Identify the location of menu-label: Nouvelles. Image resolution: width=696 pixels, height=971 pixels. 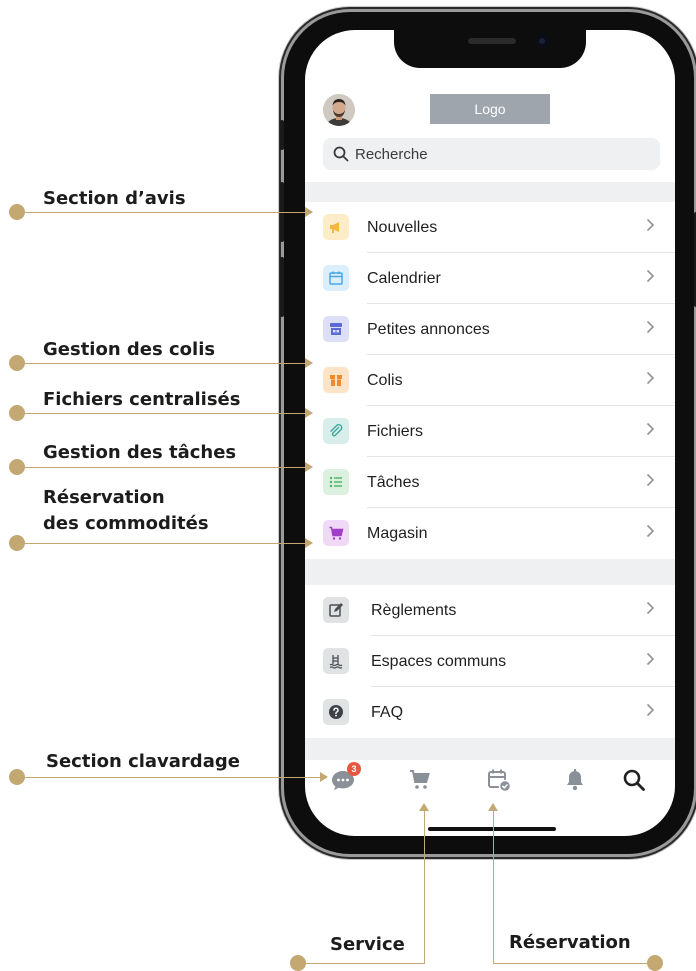
(402, 227).